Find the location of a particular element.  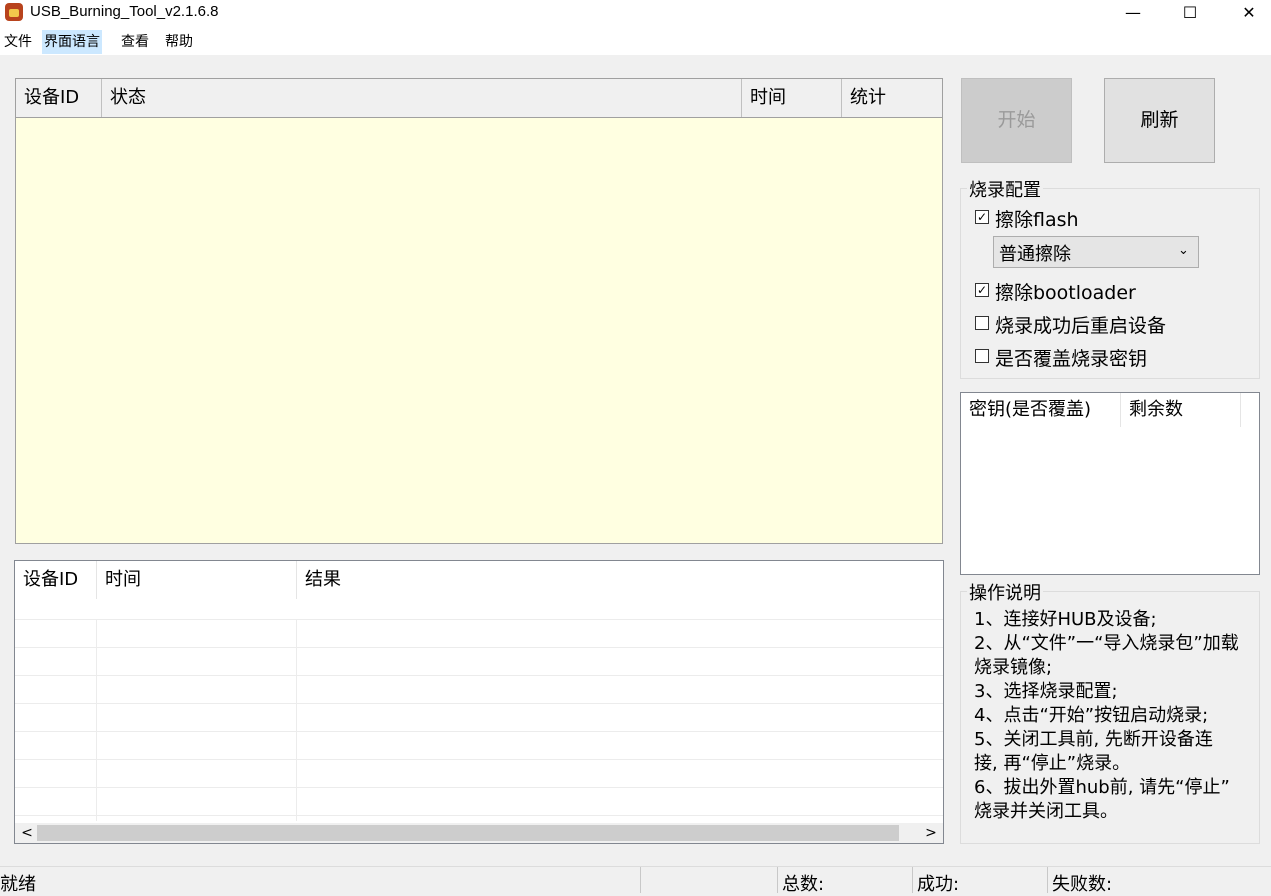

scrollbar-thumb is located at coordinates (468, 833).